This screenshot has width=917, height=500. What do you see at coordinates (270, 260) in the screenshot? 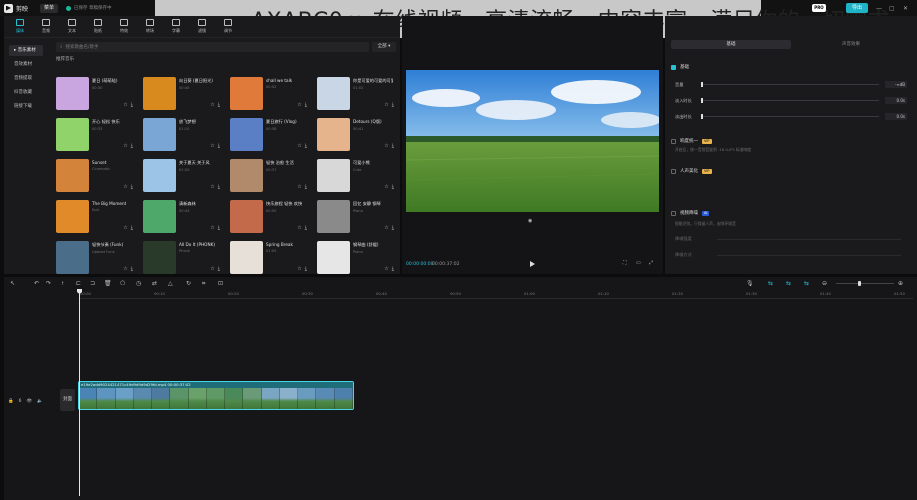
I see `music-card: Spring Break 01:05 ☆ ⤓` at bounding box center [270, 260].